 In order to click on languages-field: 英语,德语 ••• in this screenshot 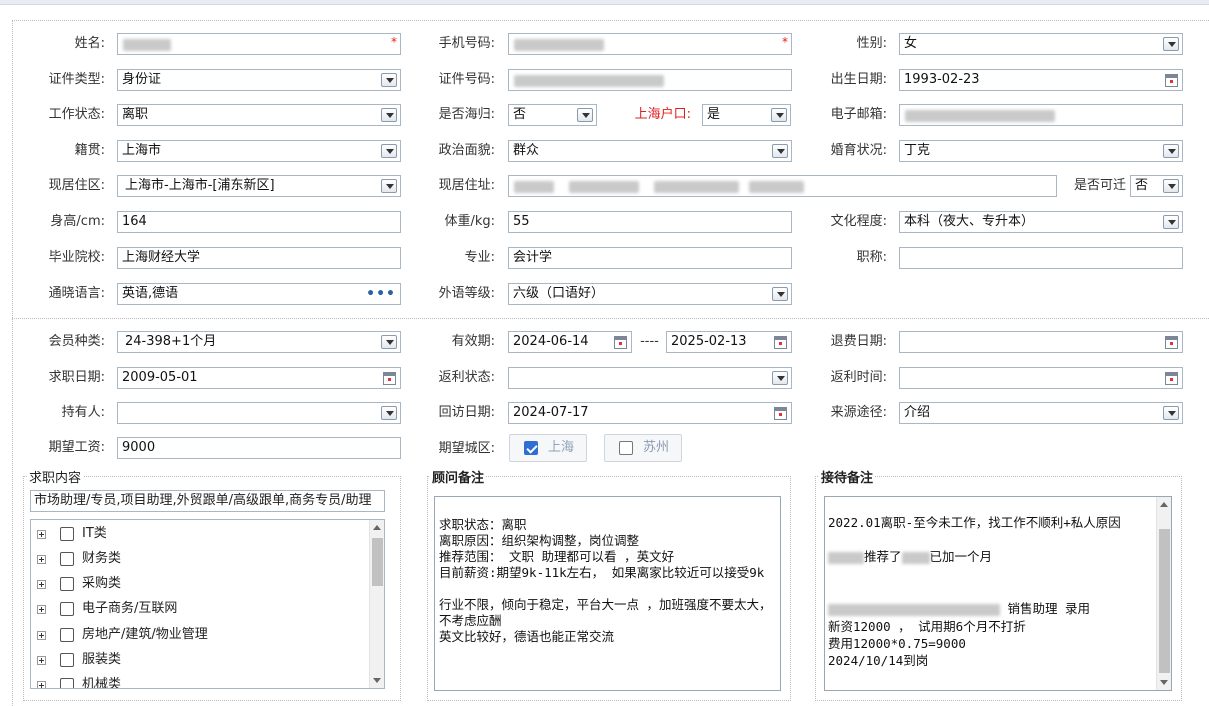, I will do `click(259, 294)`.